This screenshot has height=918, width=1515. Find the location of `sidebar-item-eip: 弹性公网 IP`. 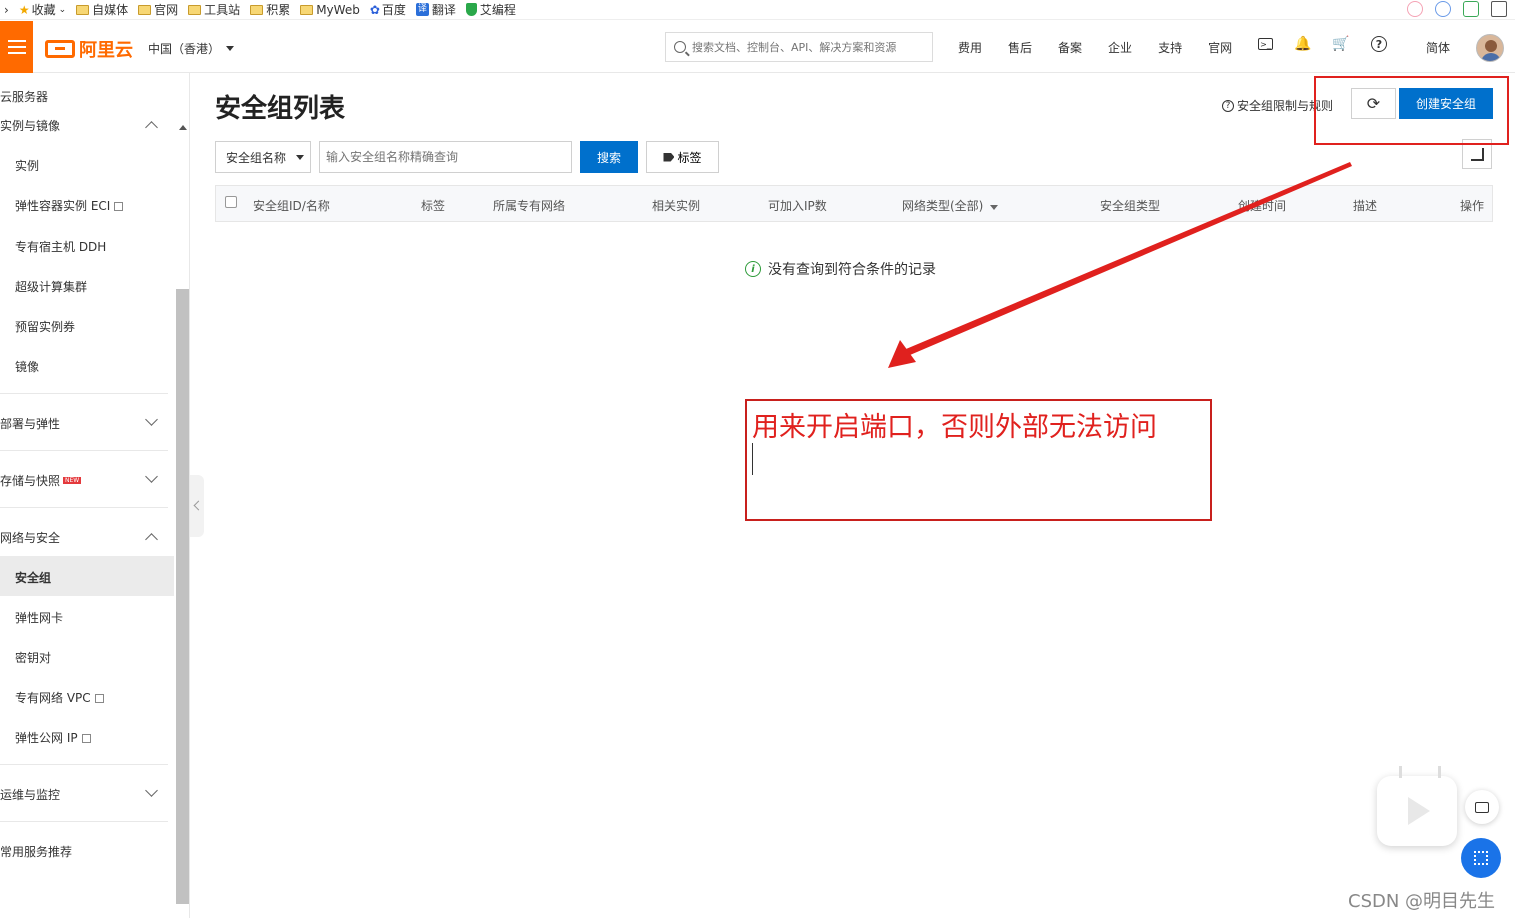

sidebar-item-eip: 弹性公网 IP is located at coordinates (53, 737).